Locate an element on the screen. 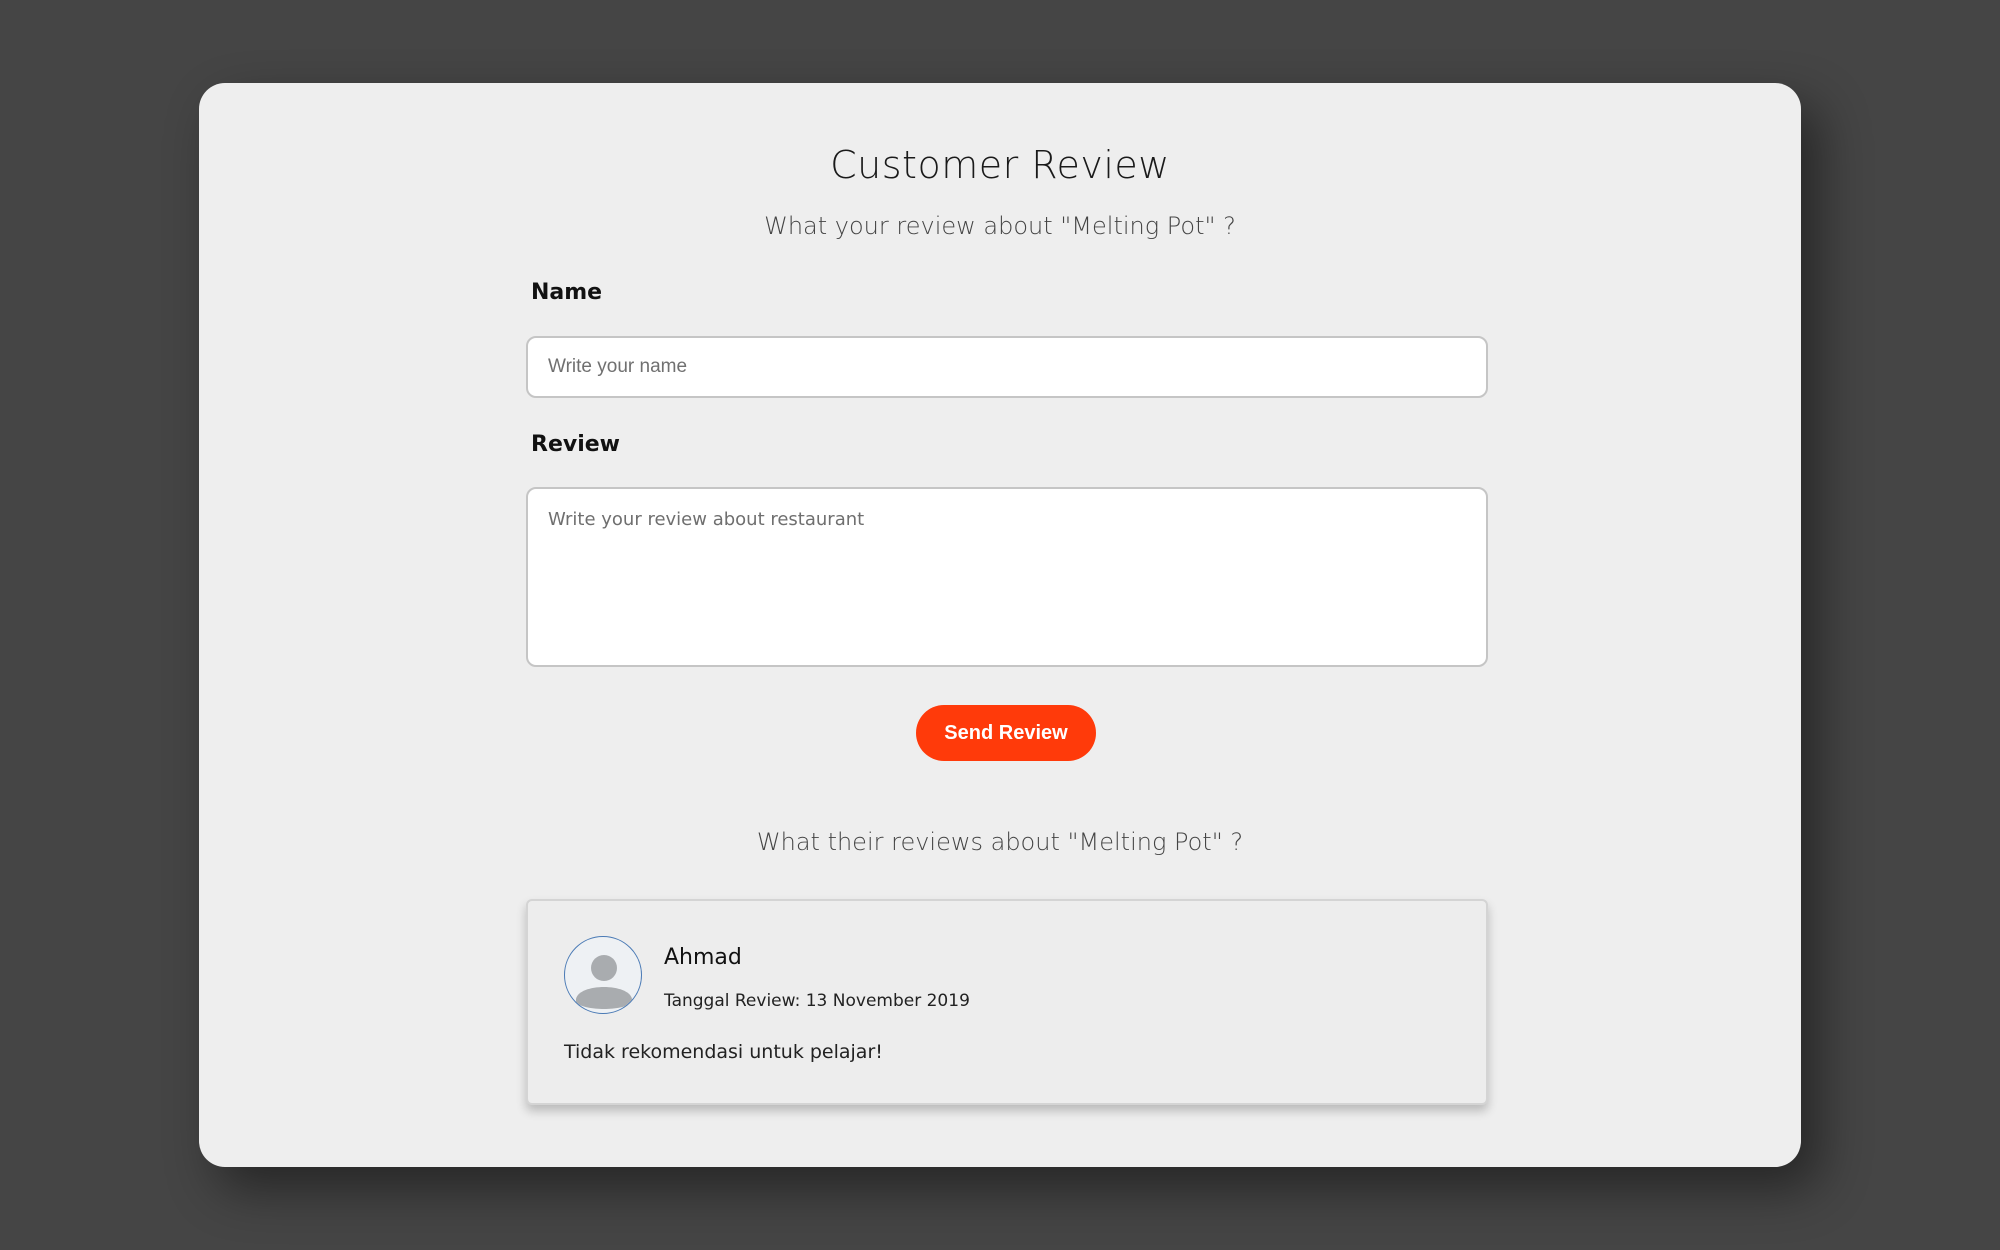 Image resolution: width=2000 pixels, height=1250 pixels. reviews-subtitle: What their reviews about "Melting Pot" ? is located at coordinates (1000, 842).